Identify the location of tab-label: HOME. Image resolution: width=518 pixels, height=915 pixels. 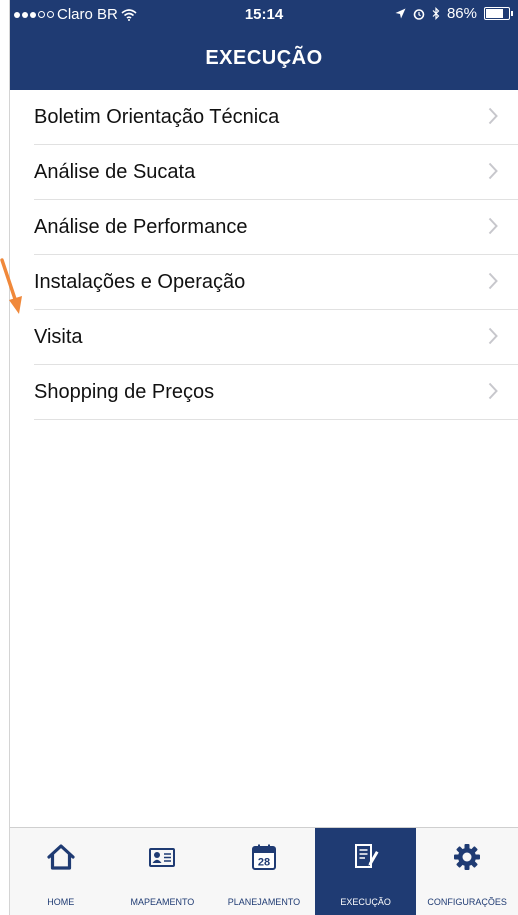
(61, 902).